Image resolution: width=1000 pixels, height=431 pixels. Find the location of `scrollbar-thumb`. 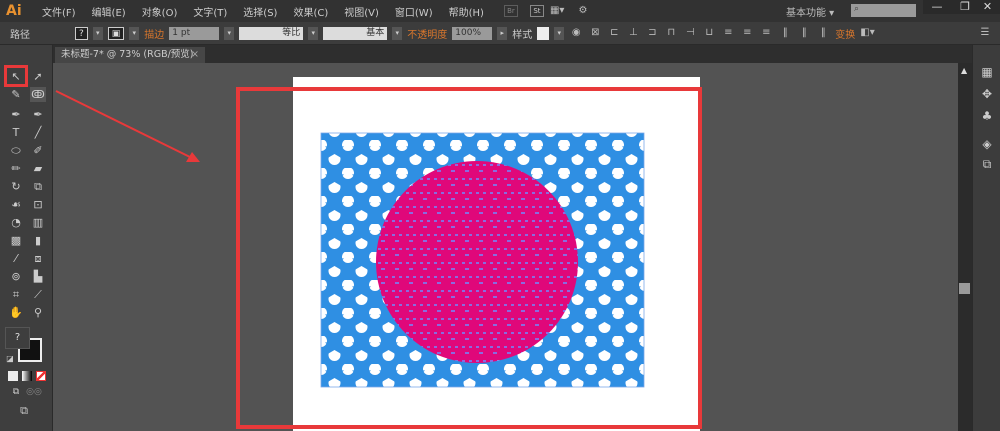

scrollbar-thumb is located at coordinates (964, 288).